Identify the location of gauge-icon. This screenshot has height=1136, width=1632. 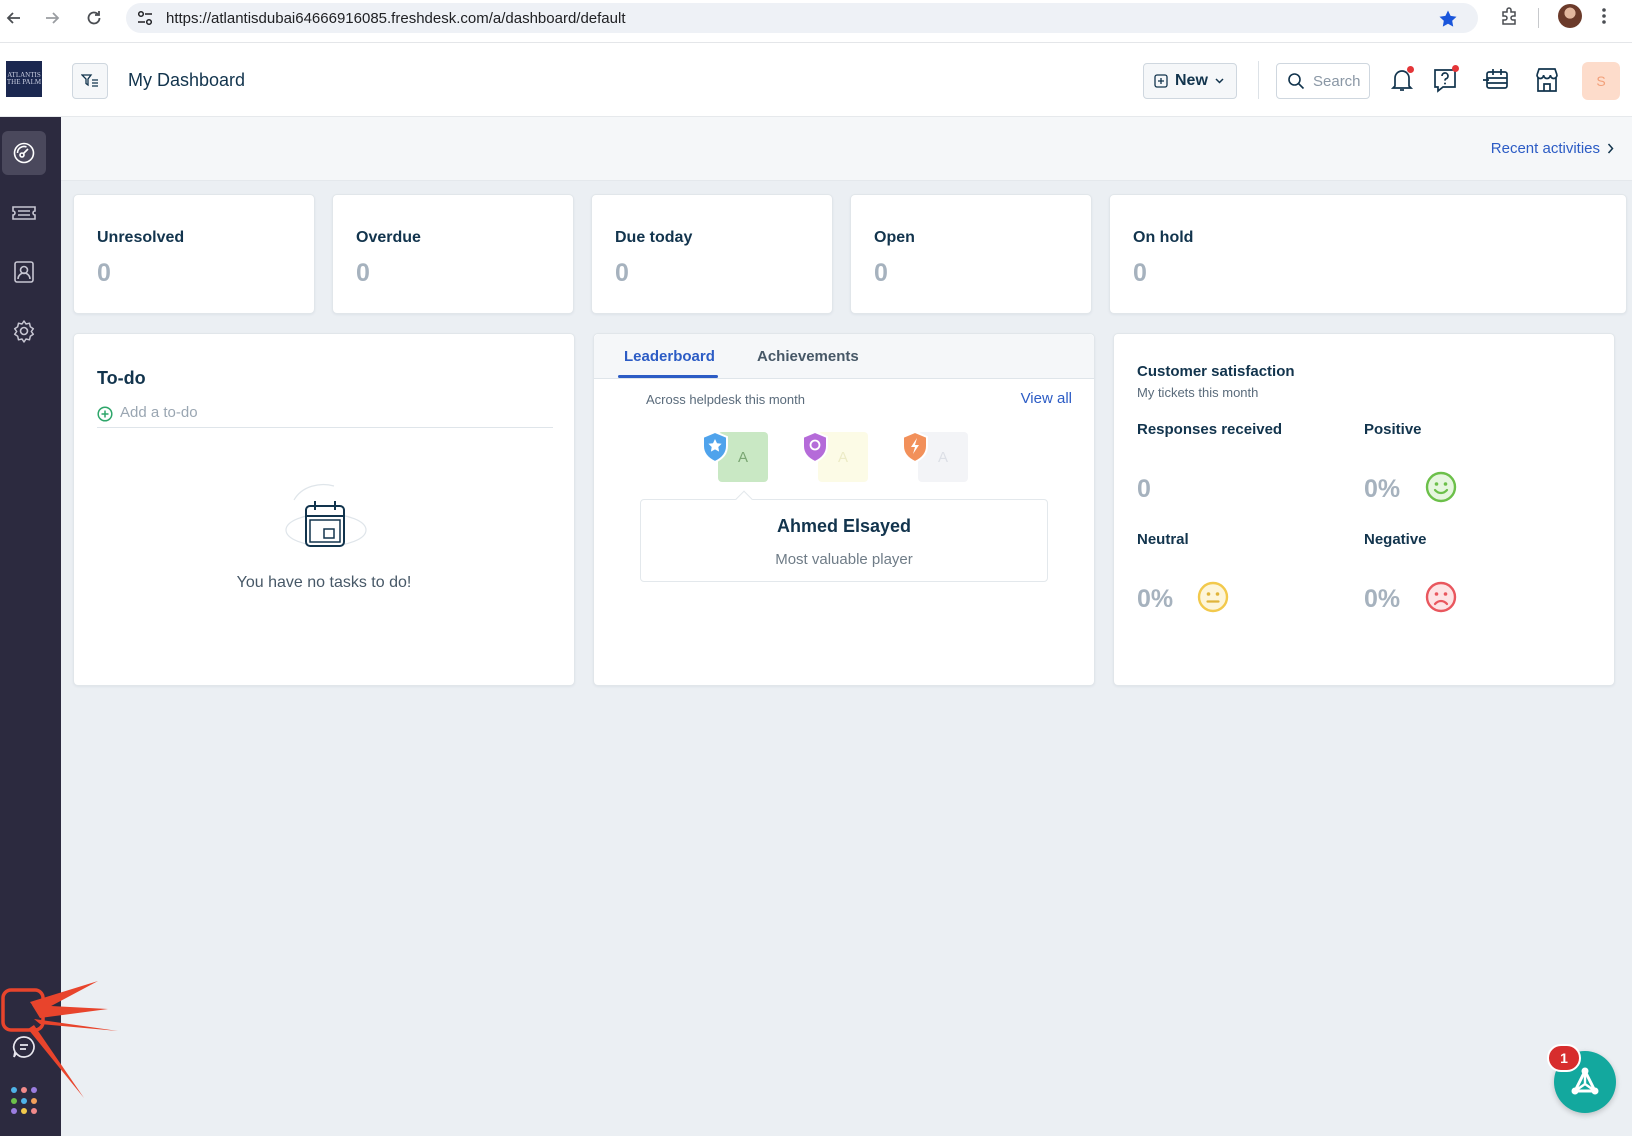
(24, 153).